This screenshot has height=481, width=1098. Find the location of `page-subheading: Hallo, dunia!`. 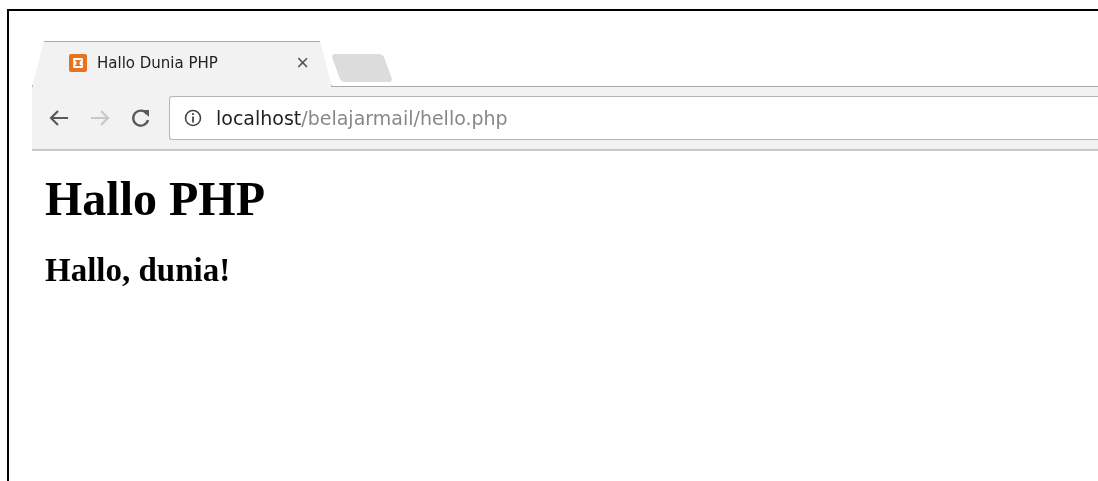

page-subheading: Hallo, dunia! is located at coordinates (138, 270).